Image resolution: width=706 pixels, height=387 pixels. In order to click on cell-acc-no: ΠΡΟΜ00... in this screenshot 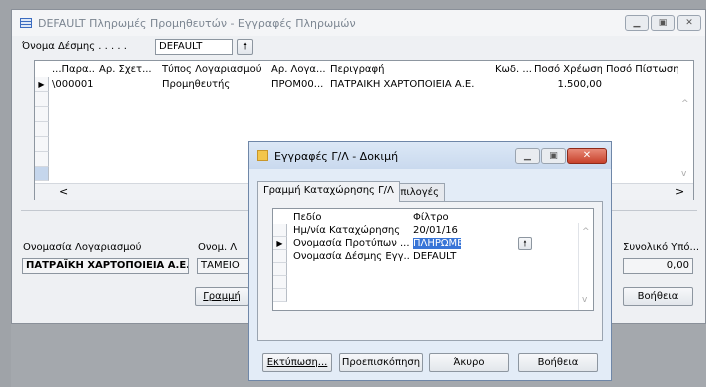, I will do `click(299, 84)`.